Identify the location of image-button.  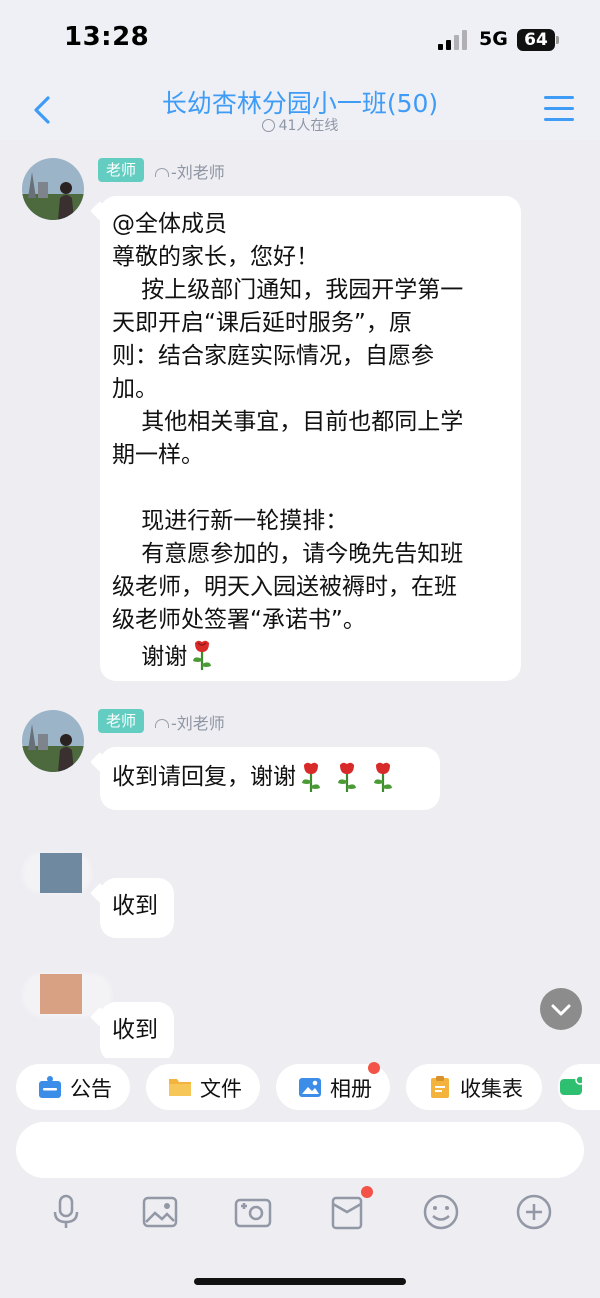
(160, 1212).